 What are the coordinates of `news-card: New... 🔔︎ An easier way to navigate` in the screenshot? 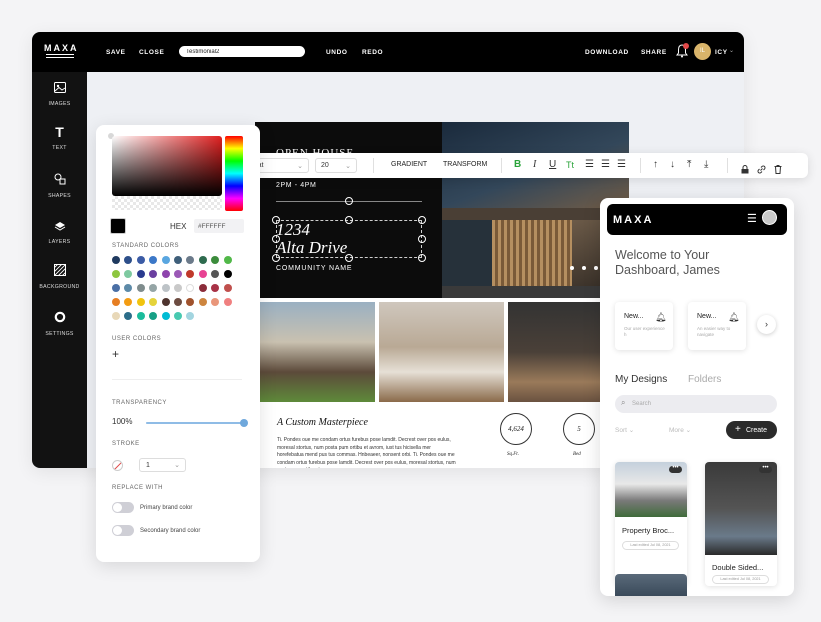 It's located at (717, 326).